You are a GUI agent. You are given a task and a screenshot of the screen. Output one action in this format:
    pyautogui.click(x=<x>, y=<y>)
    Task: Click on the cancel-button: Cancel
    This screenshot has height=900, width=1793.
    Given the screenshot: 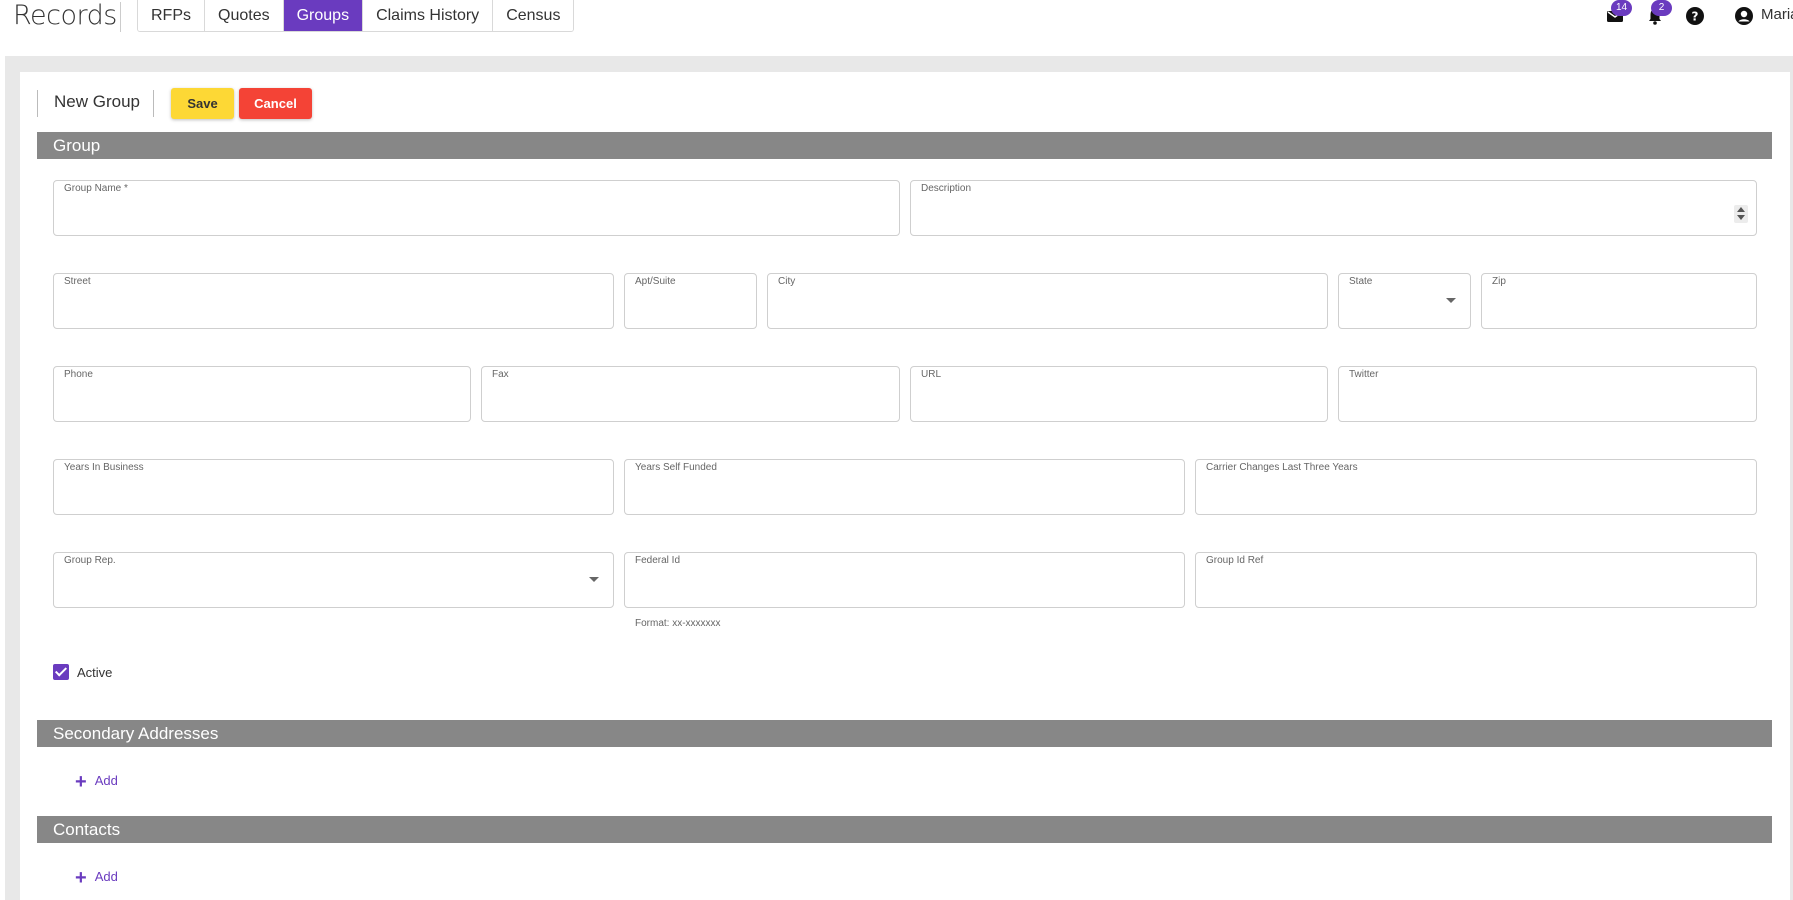 What is the action you would take?
    pyautogui.click(x=275, y=103)
    